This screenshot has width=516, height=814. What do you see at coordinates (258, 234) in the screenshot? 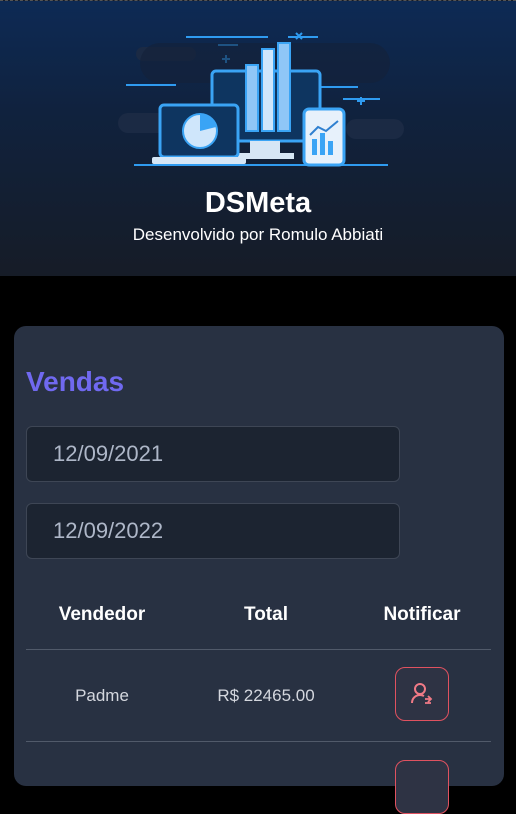
I see `app-subtitle: Desenvolvido por Romulo Abbiati` at bounding box center [258, 234].